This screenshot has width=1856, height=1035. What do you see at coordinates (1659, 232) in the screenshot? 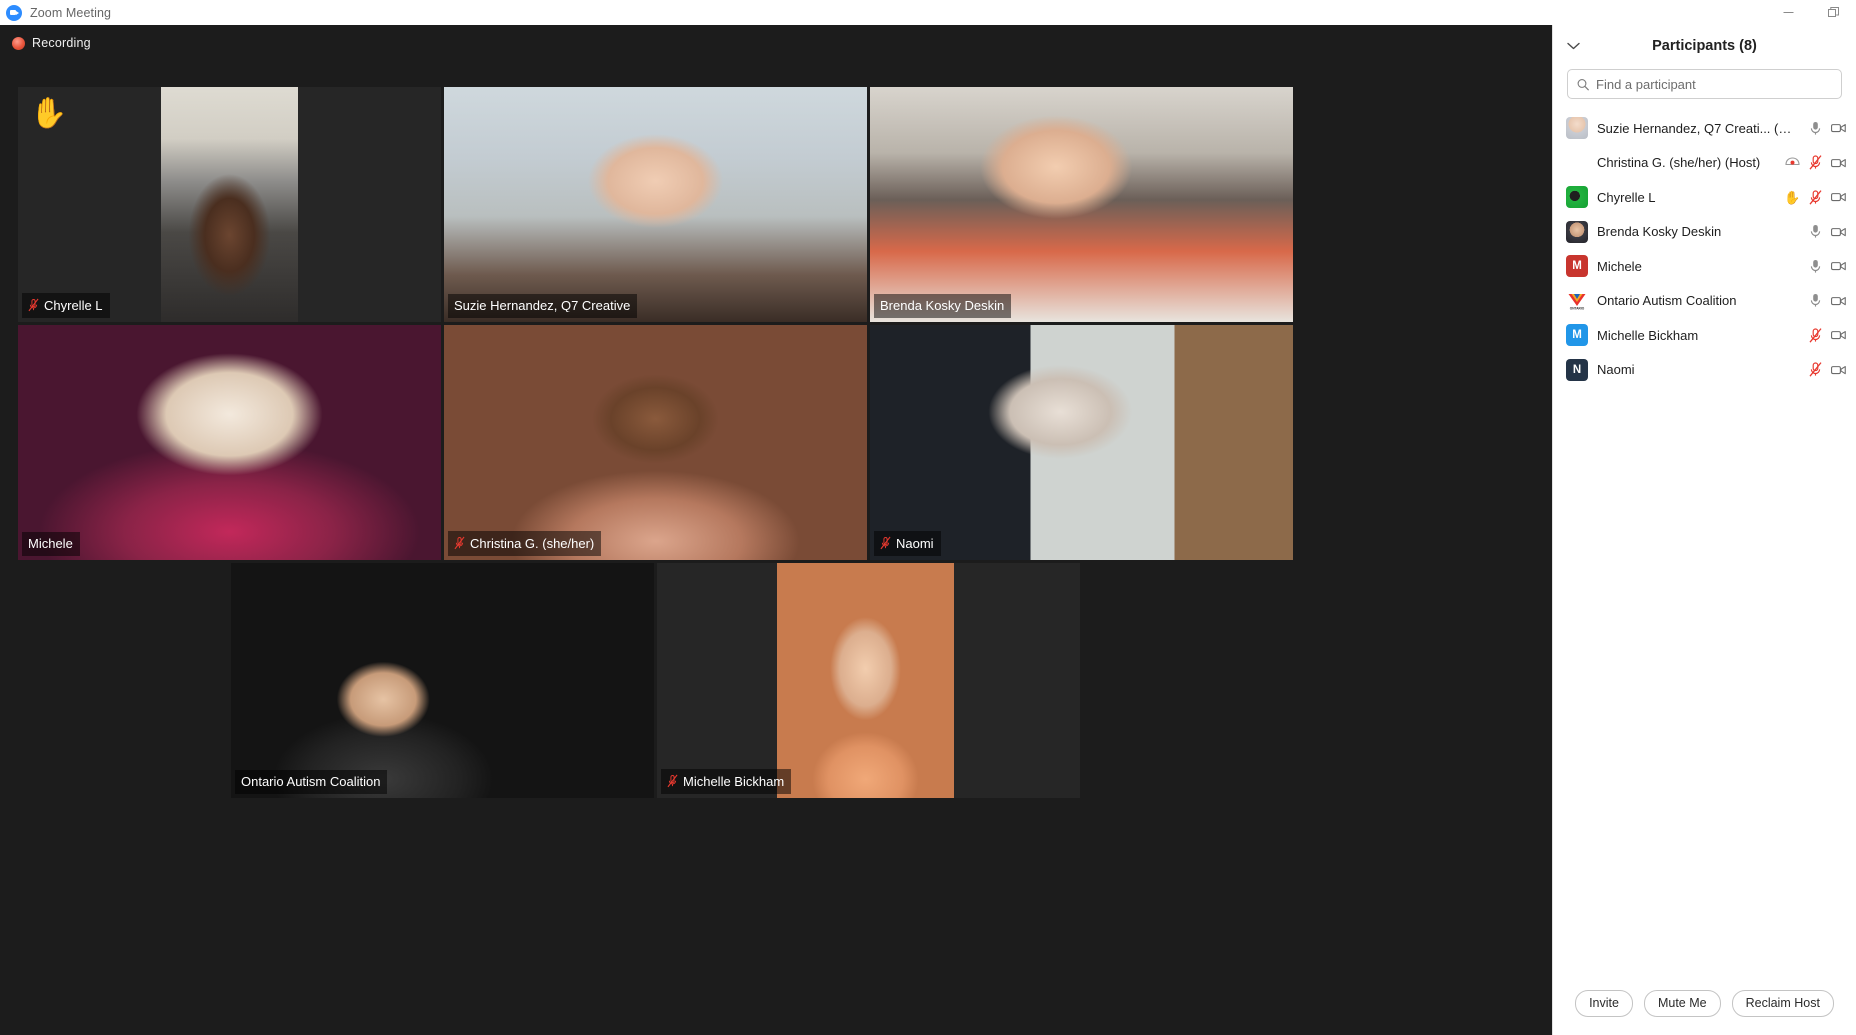
I see `participant-name: Brenda Kosky Deskin` at bounding box center [1659, 232].